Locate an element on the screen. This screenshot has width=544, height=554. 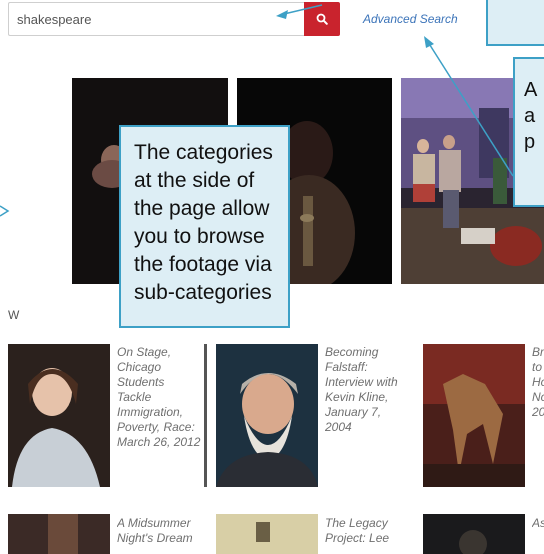
result-4-image is located at coordinates (59, 534).